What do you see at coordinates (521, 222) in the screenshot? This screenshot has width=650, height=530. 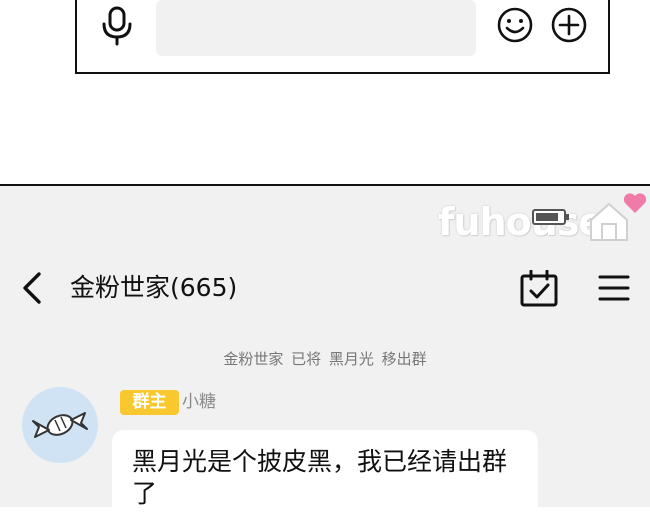 I see `watermark: fuhouse` at bounding box center [521, 222].